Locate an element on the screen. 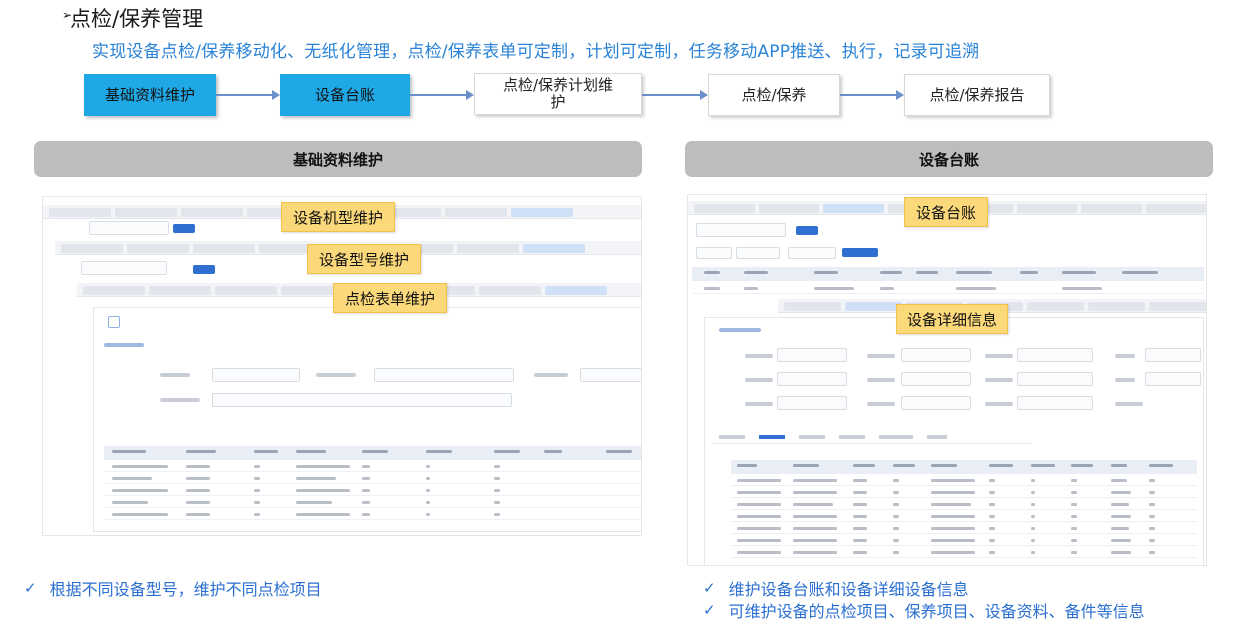 This screenshot has width=1244, height=623. flow-step-plan-maintenance: 点检/保养计划维护 is located at coordinates (558, 94).